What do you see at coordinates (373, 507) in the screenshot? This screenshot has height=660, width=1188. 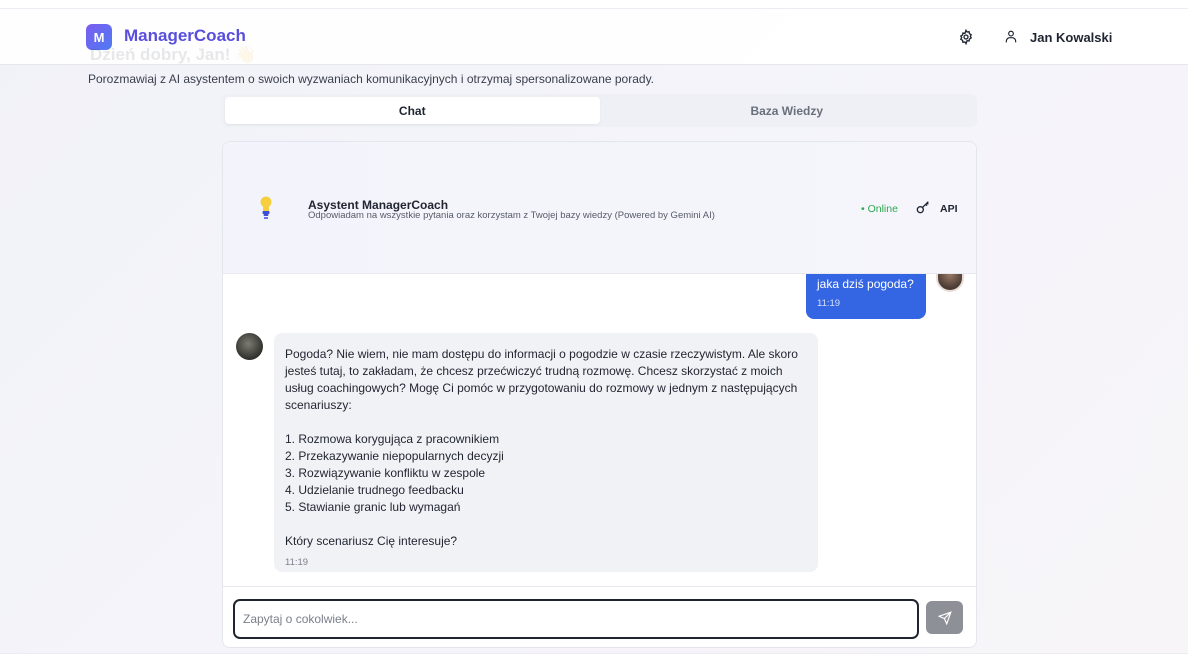 I see `scenario-item: 5. Stawianie granic lub wymagań` at bounding box center [373, 507].